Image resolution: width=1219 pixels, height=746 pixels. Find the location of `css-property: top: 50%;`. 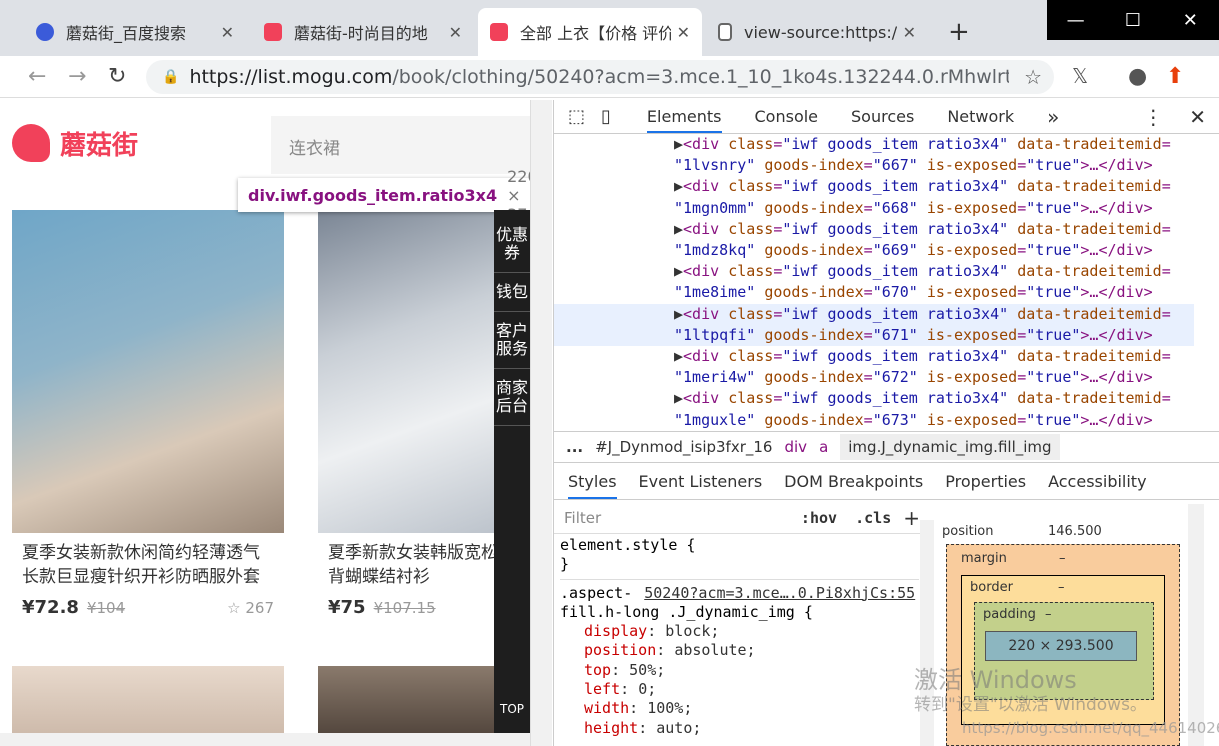

css-property: top: 50%; is located at coordinates (739, 670).